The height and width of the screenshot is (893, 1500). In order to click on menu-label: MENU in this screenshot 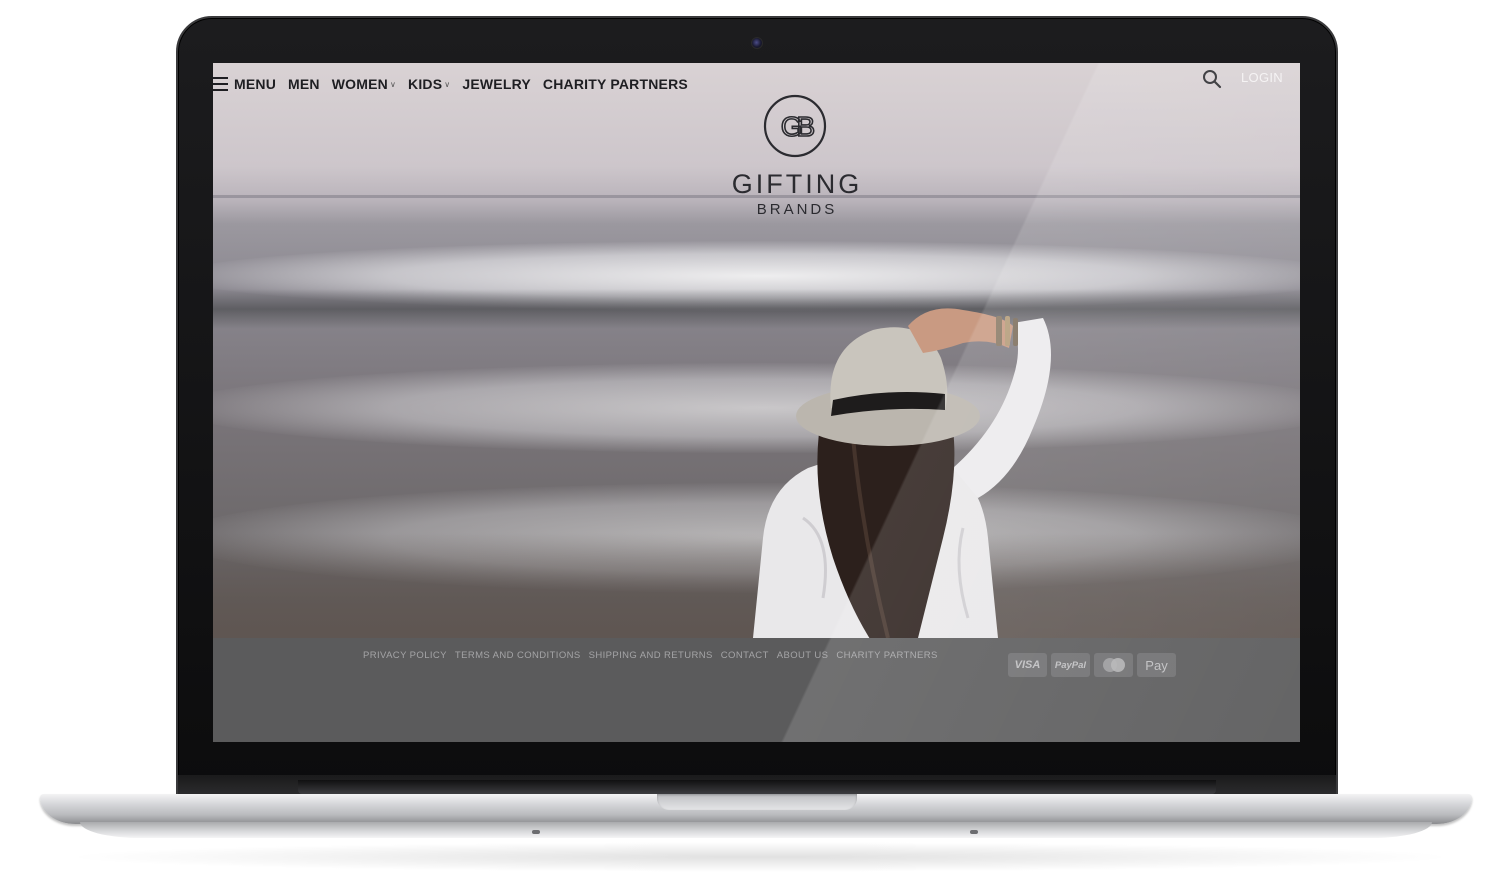, I will do `click(255, 84)`.